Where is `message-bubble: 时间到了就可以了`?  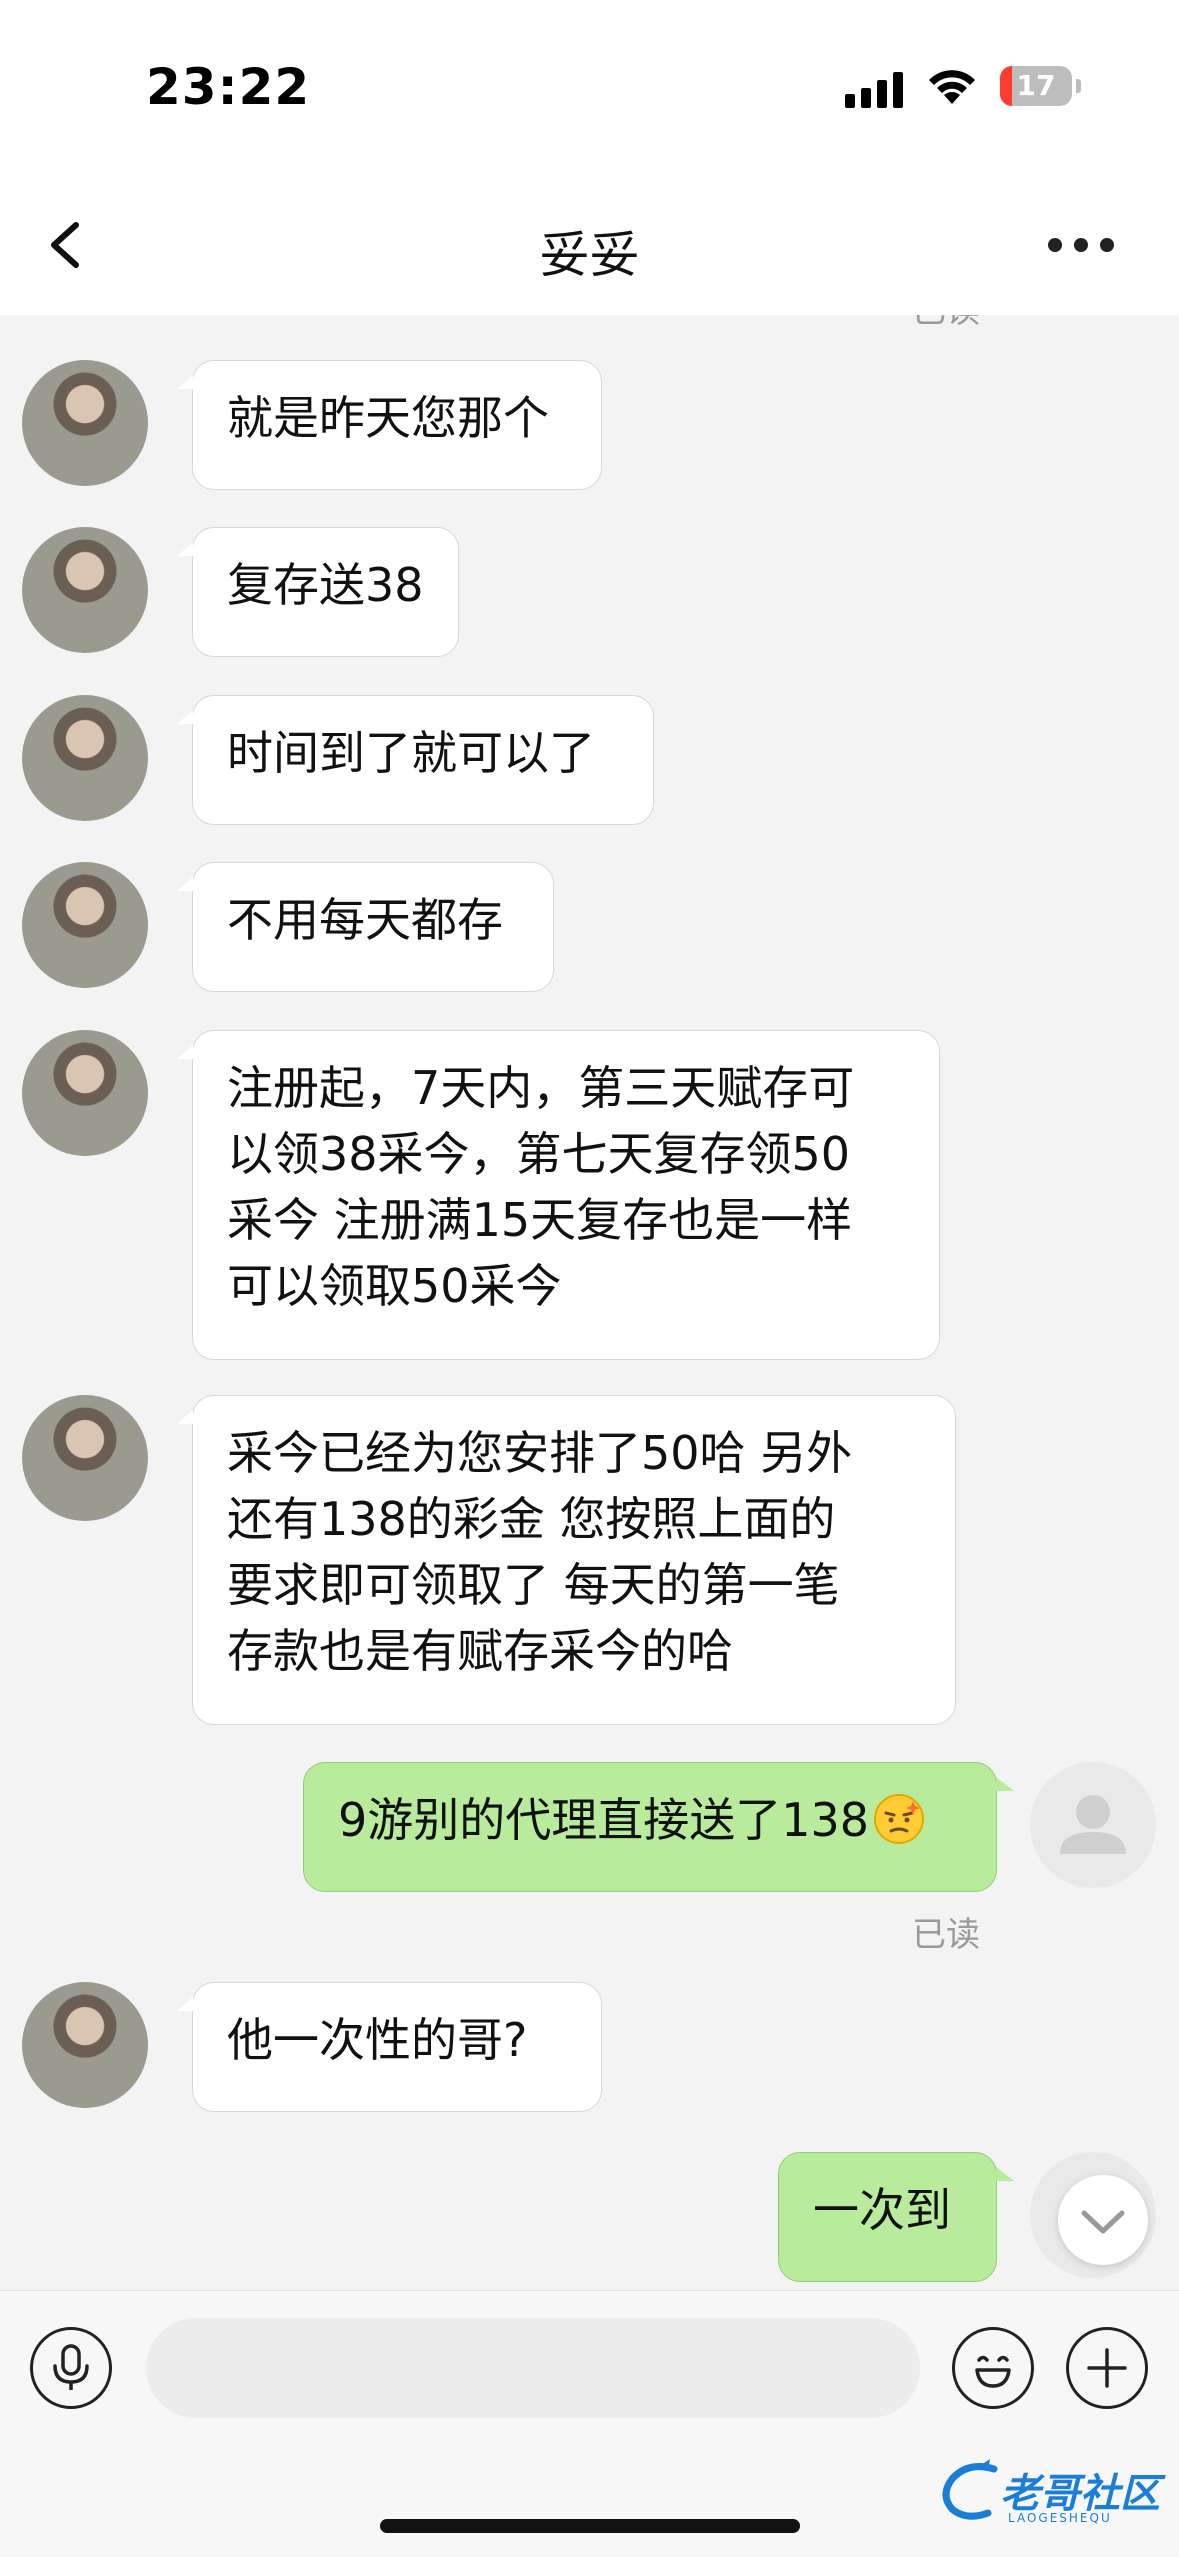 message-bubble: 时间到了就可以了 is located at coordinates (415, 760).